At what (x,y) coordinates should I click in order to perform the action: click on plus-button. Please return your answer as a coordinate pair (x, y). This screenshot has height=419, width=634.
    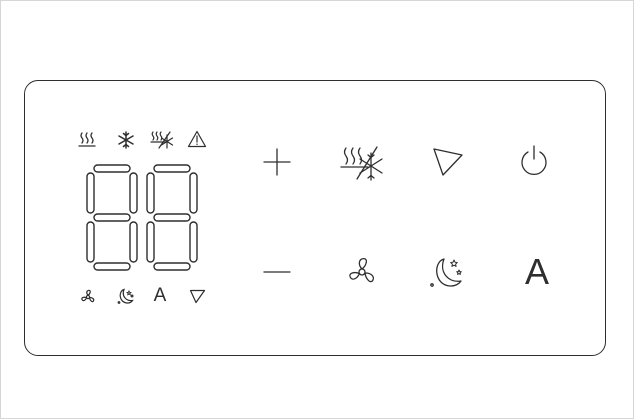
    Looking at the image, I should click on (277, 162).